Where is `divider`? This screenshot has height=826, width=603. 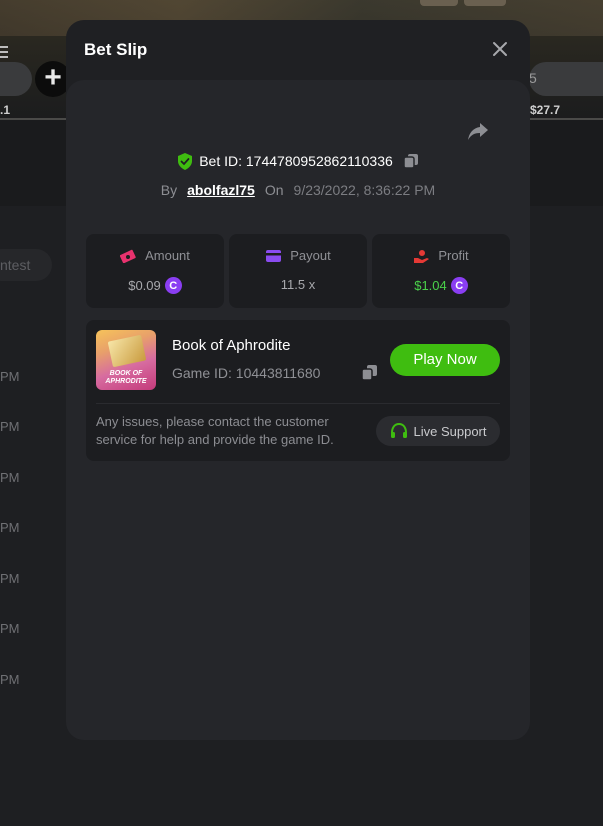 divider is located at coordinates (298, 403).